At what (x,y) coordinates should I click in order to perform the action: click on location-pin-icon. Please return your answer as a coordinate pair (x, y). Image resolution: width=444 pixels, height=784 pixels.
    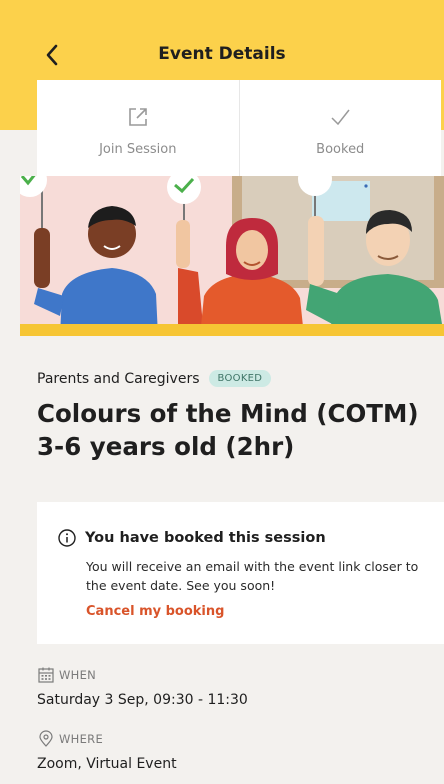
    Looking at the image, I should click on (46, 738).